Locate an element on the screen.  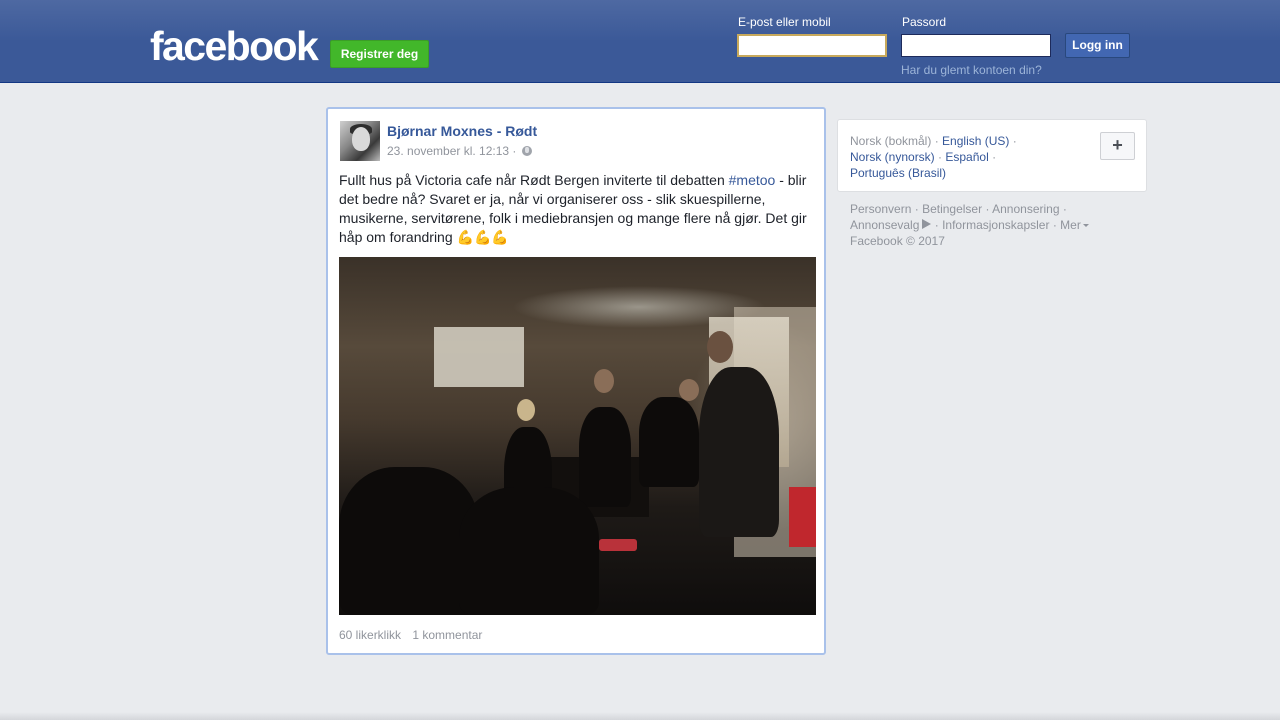
language-link-nynorsk: Norsk (nynorsk) is located at coordinates (892, 157).